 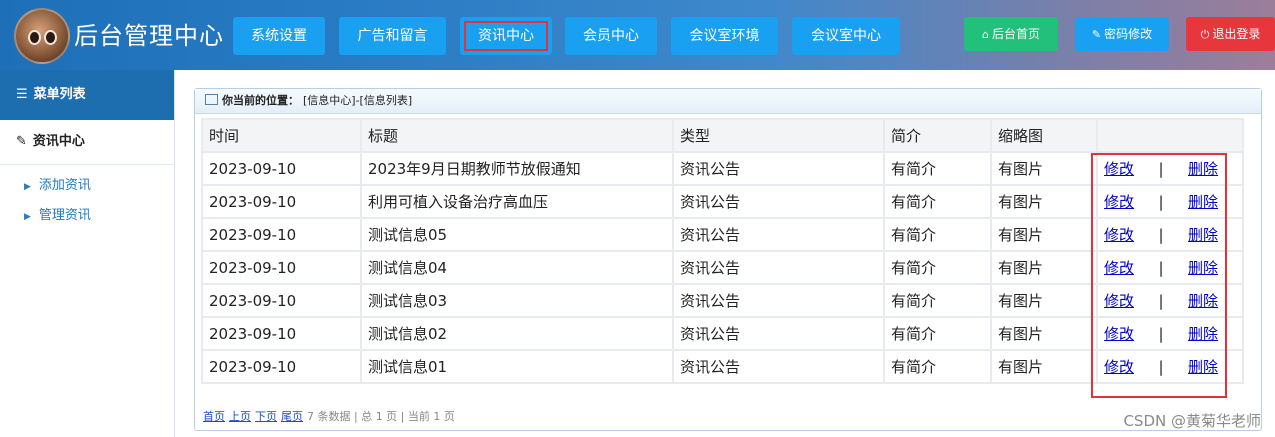 I want to click on nav-meeting-room-env: 会议室环境, so click(x=724, y=36).